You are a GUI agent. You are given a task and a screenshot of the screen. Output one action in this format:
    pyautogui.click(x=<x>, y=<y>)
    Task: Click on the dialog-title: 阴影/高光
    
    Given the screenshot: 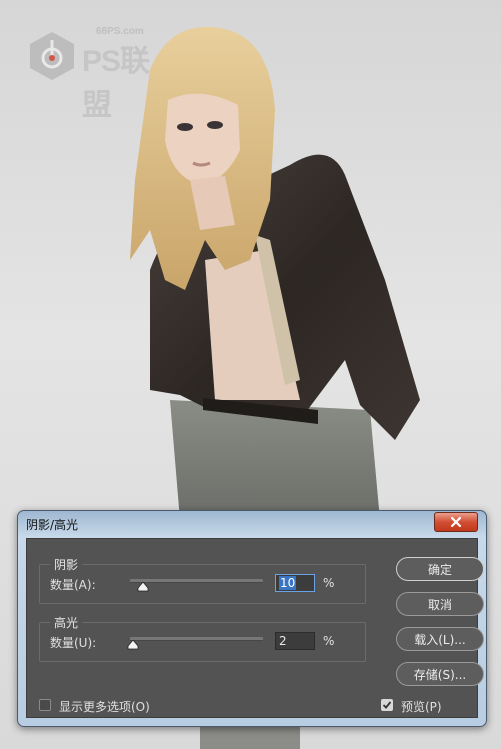 What is the action you would take?
    pyautogui.click(x=52, y=525)
    